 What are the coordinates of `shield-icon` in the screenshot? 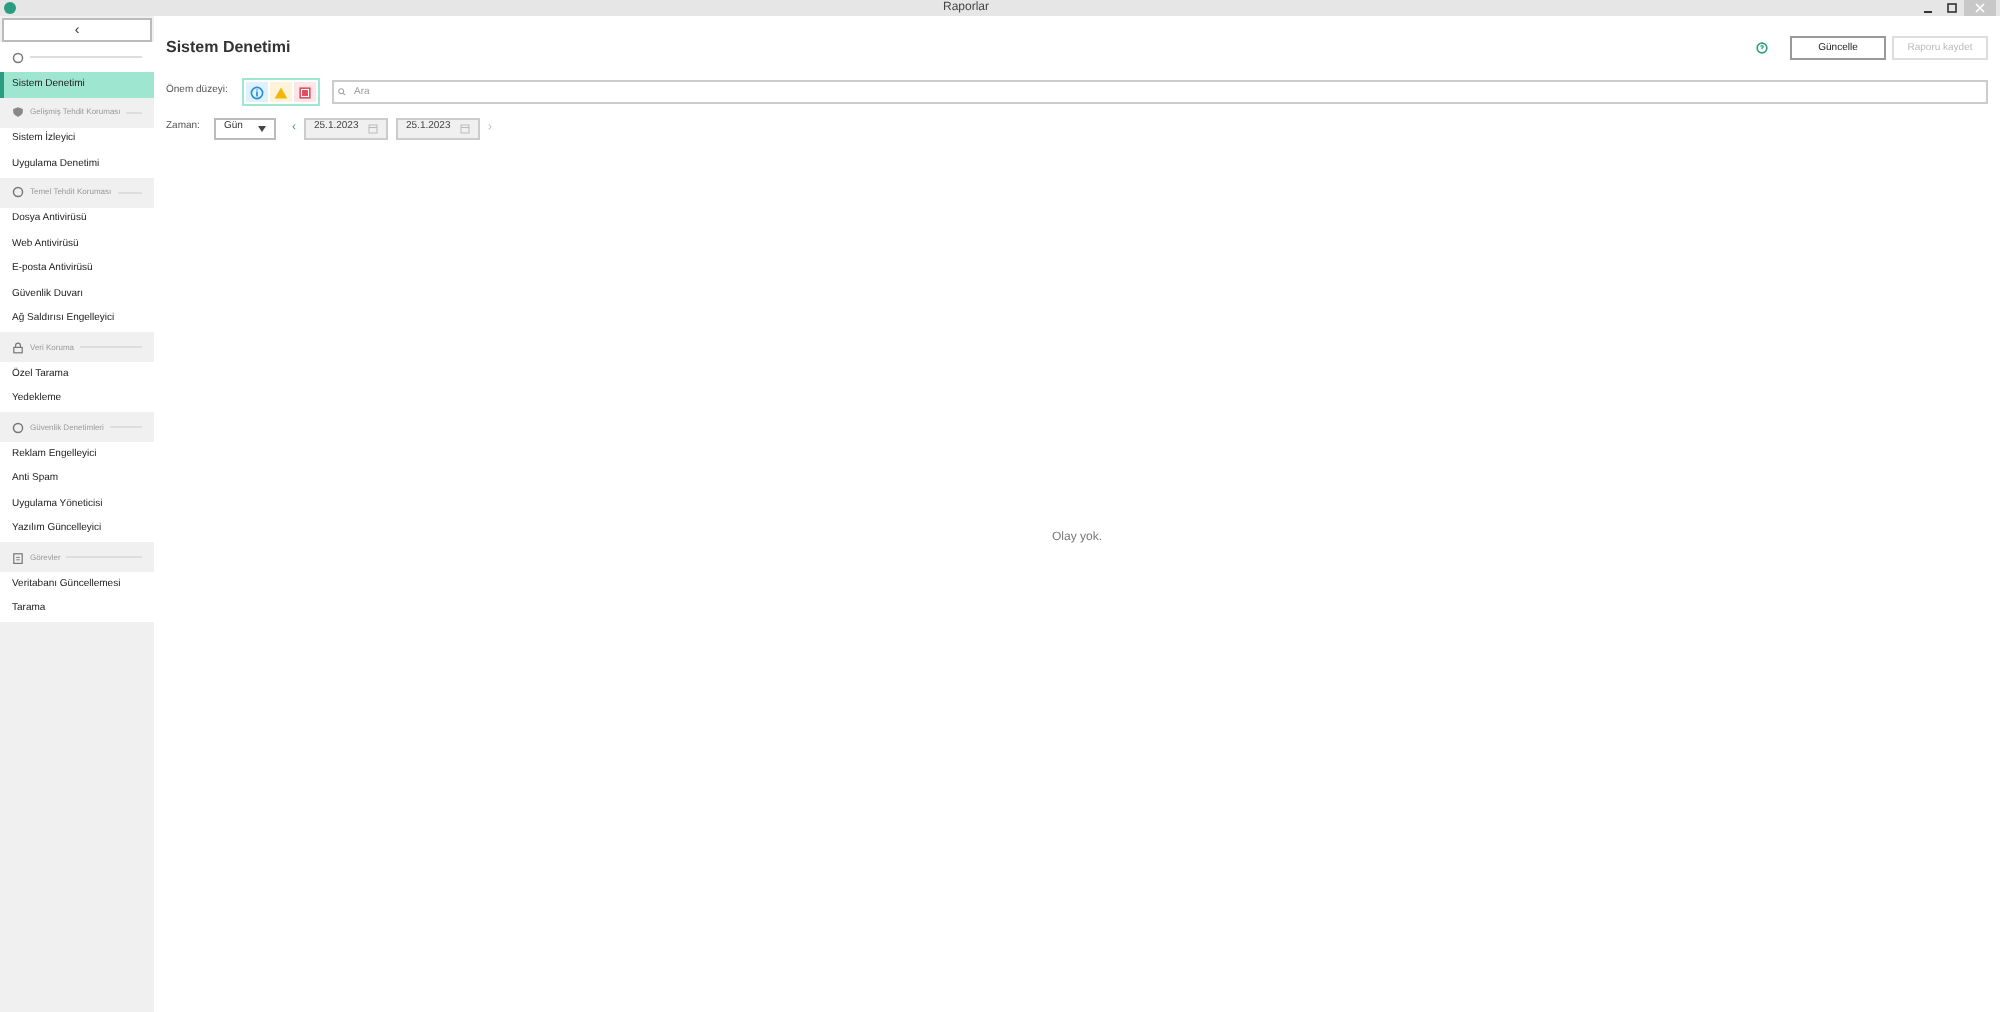 It's located at (18, 112).